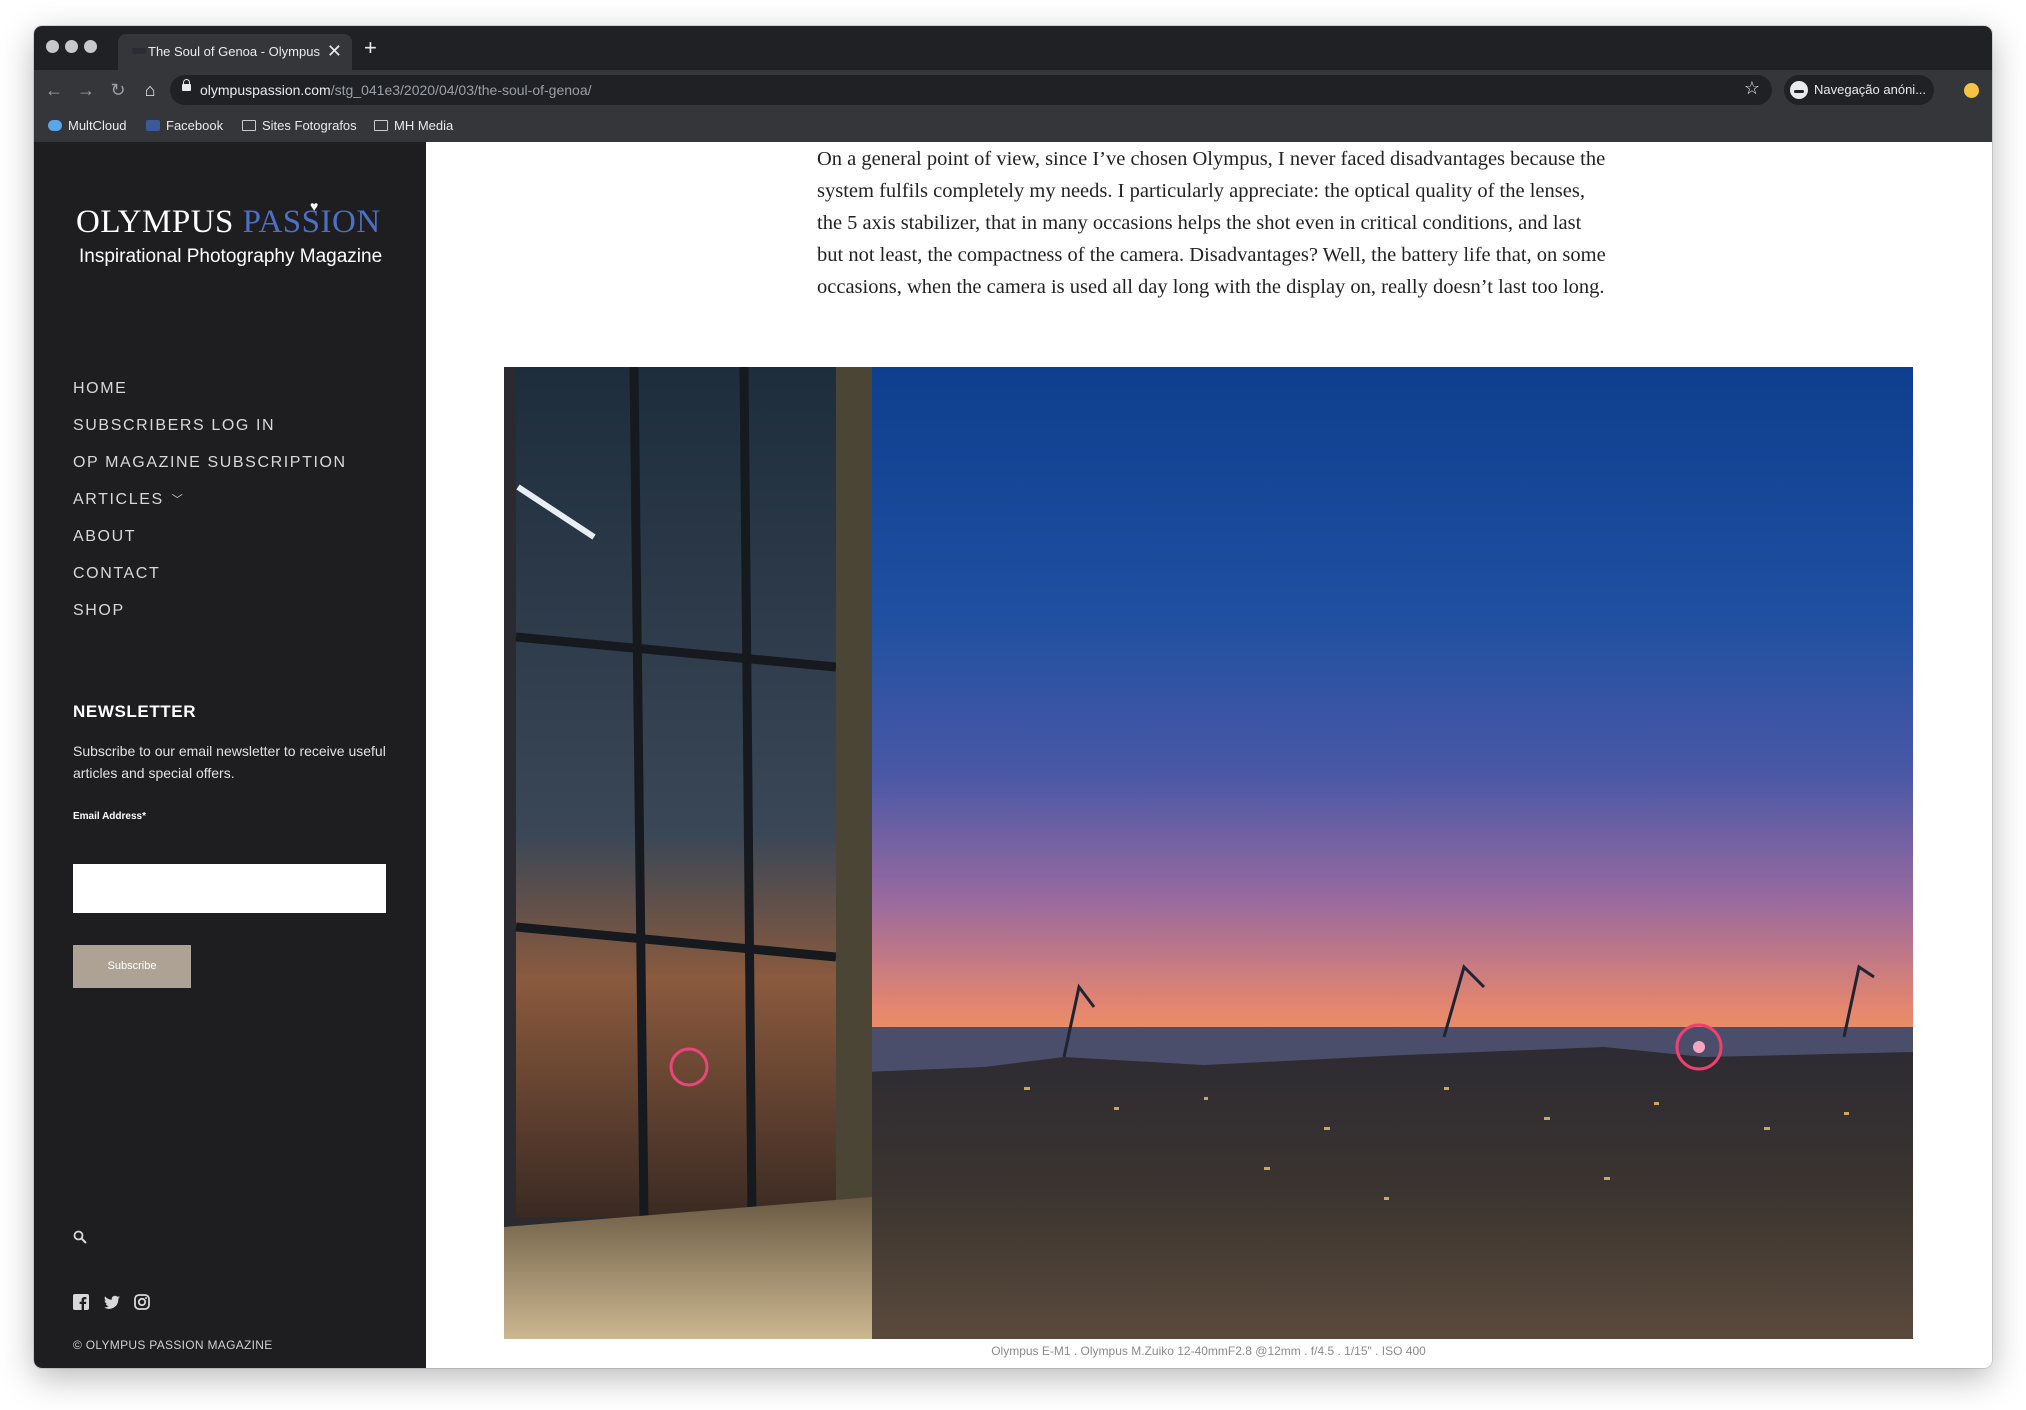 The width and height of the screenshot is (2026, 1410). What do you see at coordinates (135, 711) in the screenshot?
I see `newsletter-title: NEWSLETTER` at bounding box center [135, 711].